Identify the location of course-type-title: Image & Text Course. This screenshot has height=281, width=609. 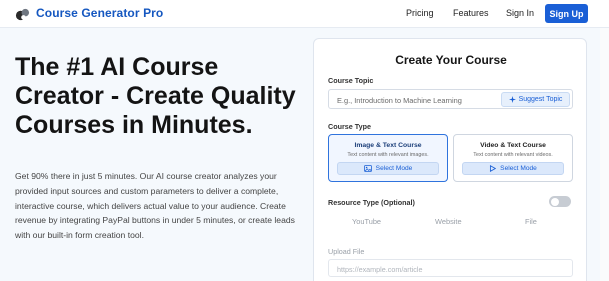
(388, 145).